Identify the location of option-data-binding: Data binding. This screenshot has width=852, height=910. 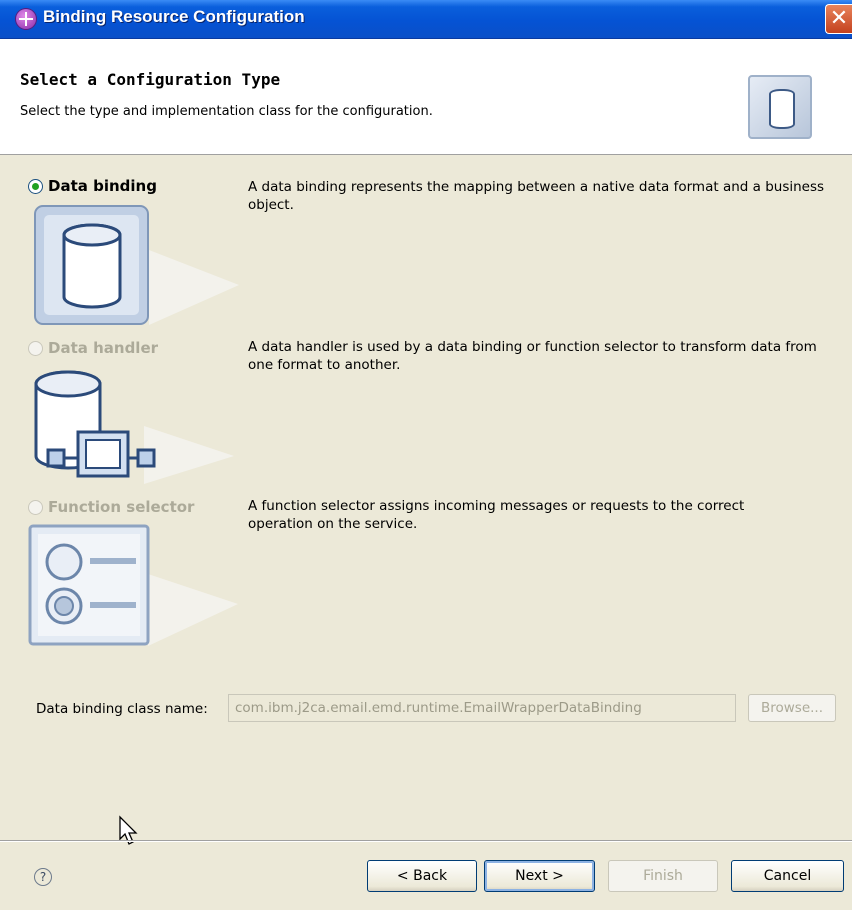
(92, 186).